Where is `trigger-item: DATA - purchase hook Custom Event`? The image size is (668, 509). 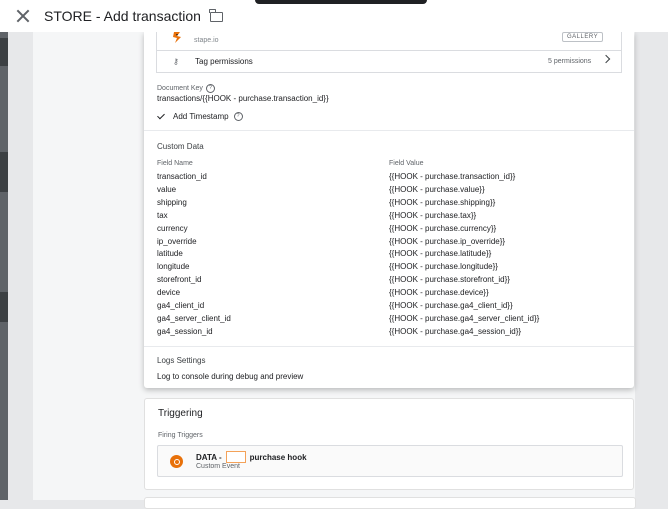 trigger-item: DATA - purchase hook Custom Event is located at coordinates (390, 461).